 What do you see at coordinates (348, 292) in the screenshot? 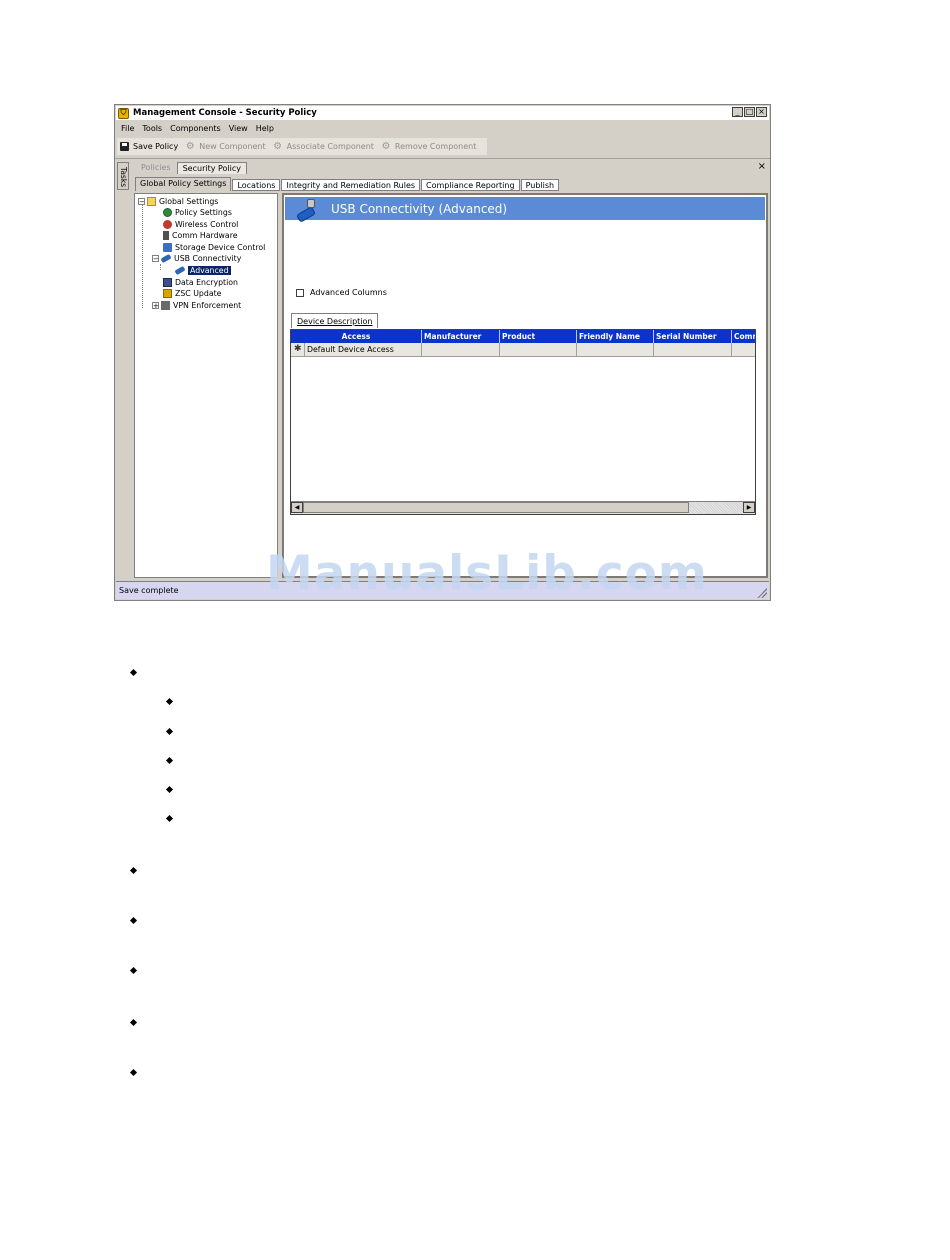
I see `advanced-columns-label: Advanced Columns` at bounding box center [348, 292].